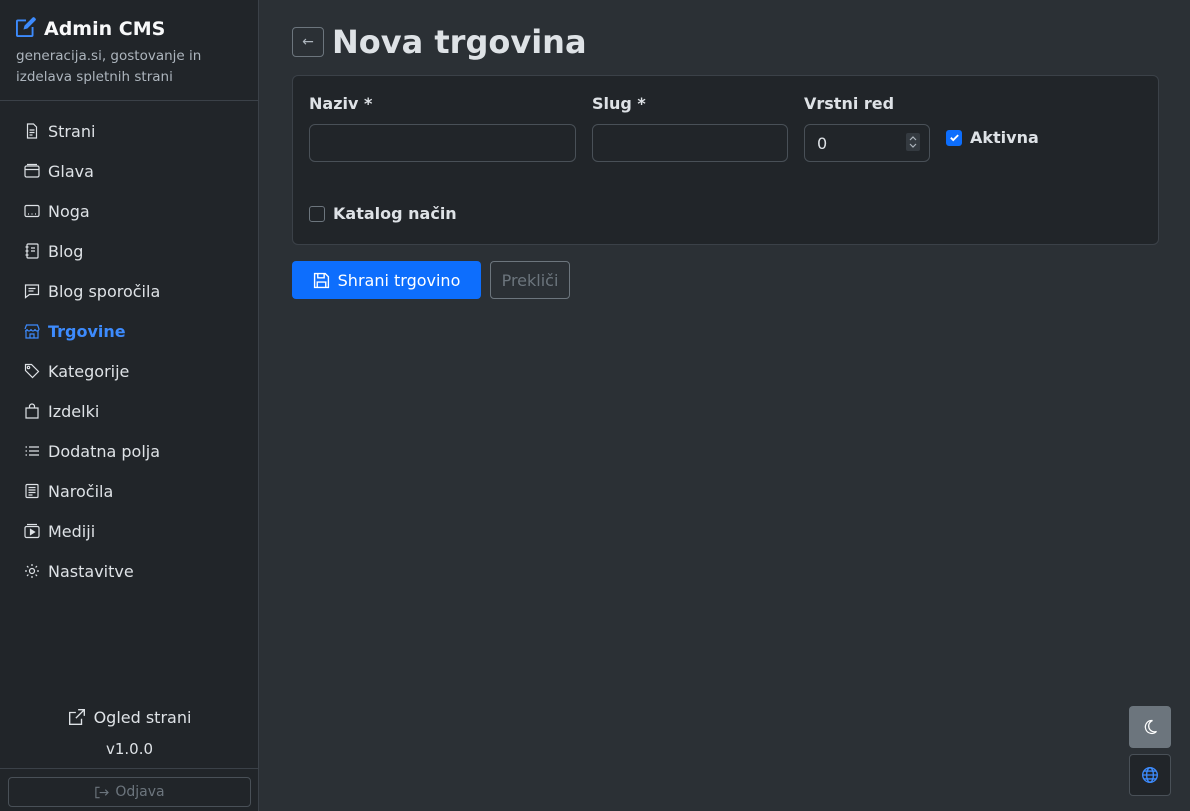 This screenshot has width=1190, height=811. I want to click on sidebar-item-izdelki: Izdelki, so click(129, 411).